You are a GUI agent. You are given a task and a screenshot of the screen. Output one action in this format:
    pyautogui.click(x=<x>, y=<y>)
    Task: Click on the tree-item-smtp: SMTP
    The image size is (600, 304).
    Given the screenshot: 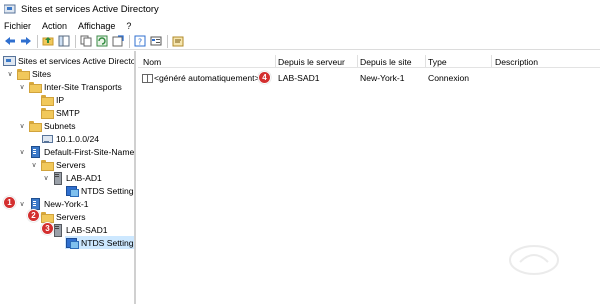 What is the action you would take?
    pyautogui.click(x=60, y=112)
    